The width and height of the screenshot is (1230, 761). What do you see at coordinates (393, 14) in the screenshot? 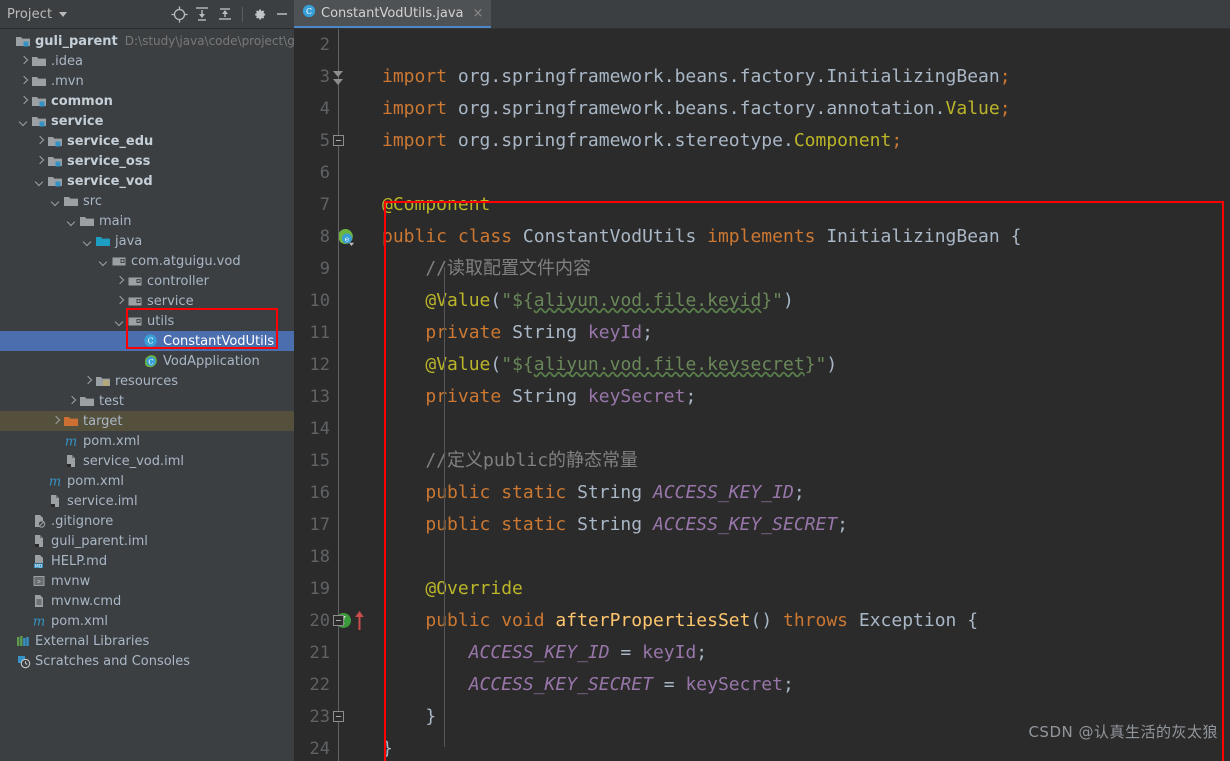
I see `tab-constantvodutils: C ConstantVodUtils.java ×` at bounding box center [393, 14].